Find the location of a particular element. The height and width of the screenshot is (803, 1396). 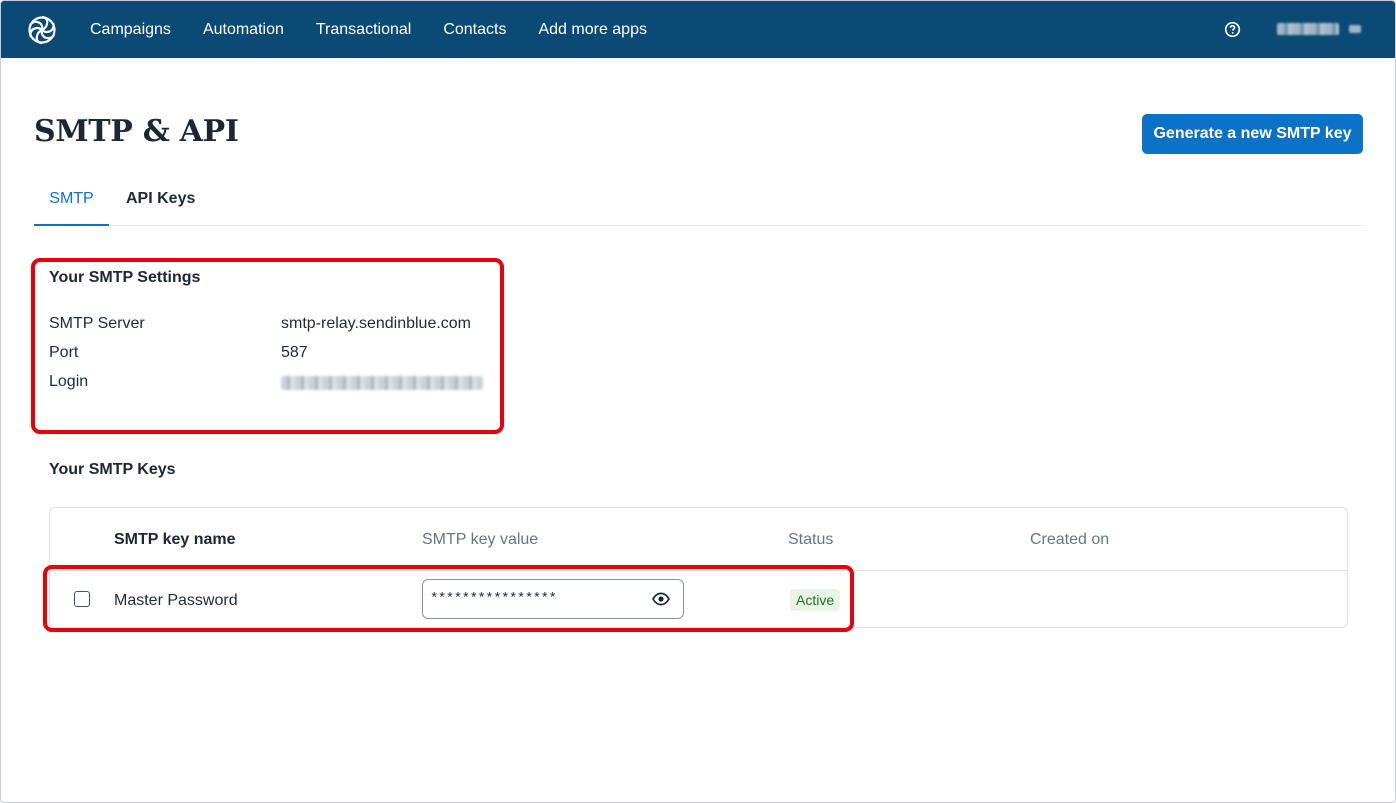

eye-icon is located at coordinates (661, 599).